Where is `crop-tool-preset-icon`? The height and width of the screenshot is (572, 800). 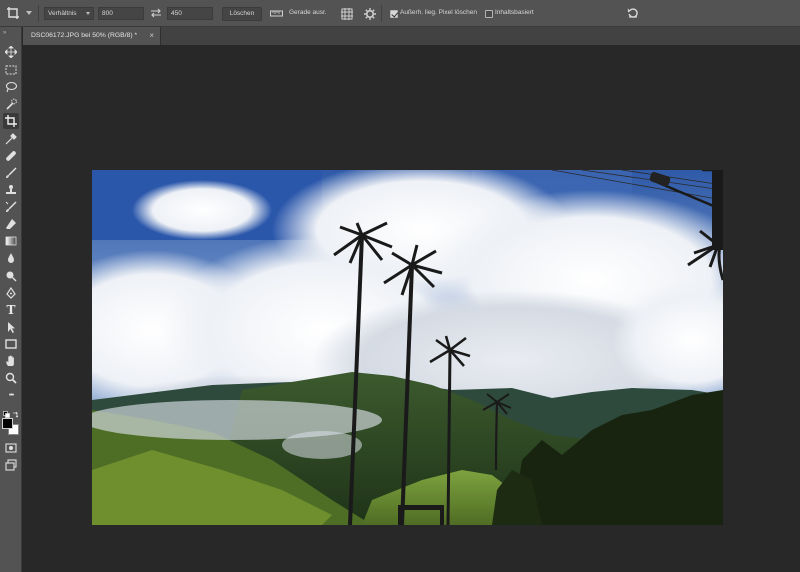
crop-tool-preset-icon is located at coordinates (13, 13).